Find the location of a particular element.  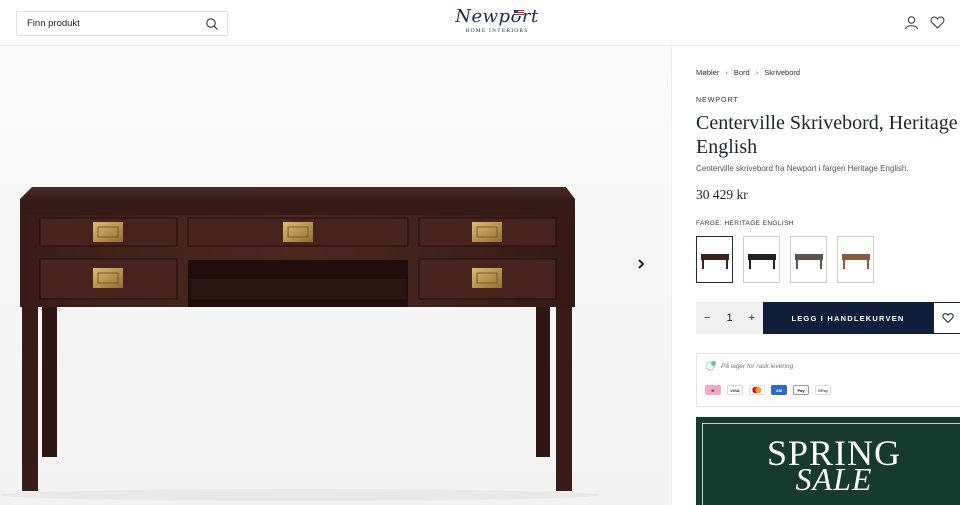

site-logo: Newport HOME INTERIORS is located at coordinates (497, 24).